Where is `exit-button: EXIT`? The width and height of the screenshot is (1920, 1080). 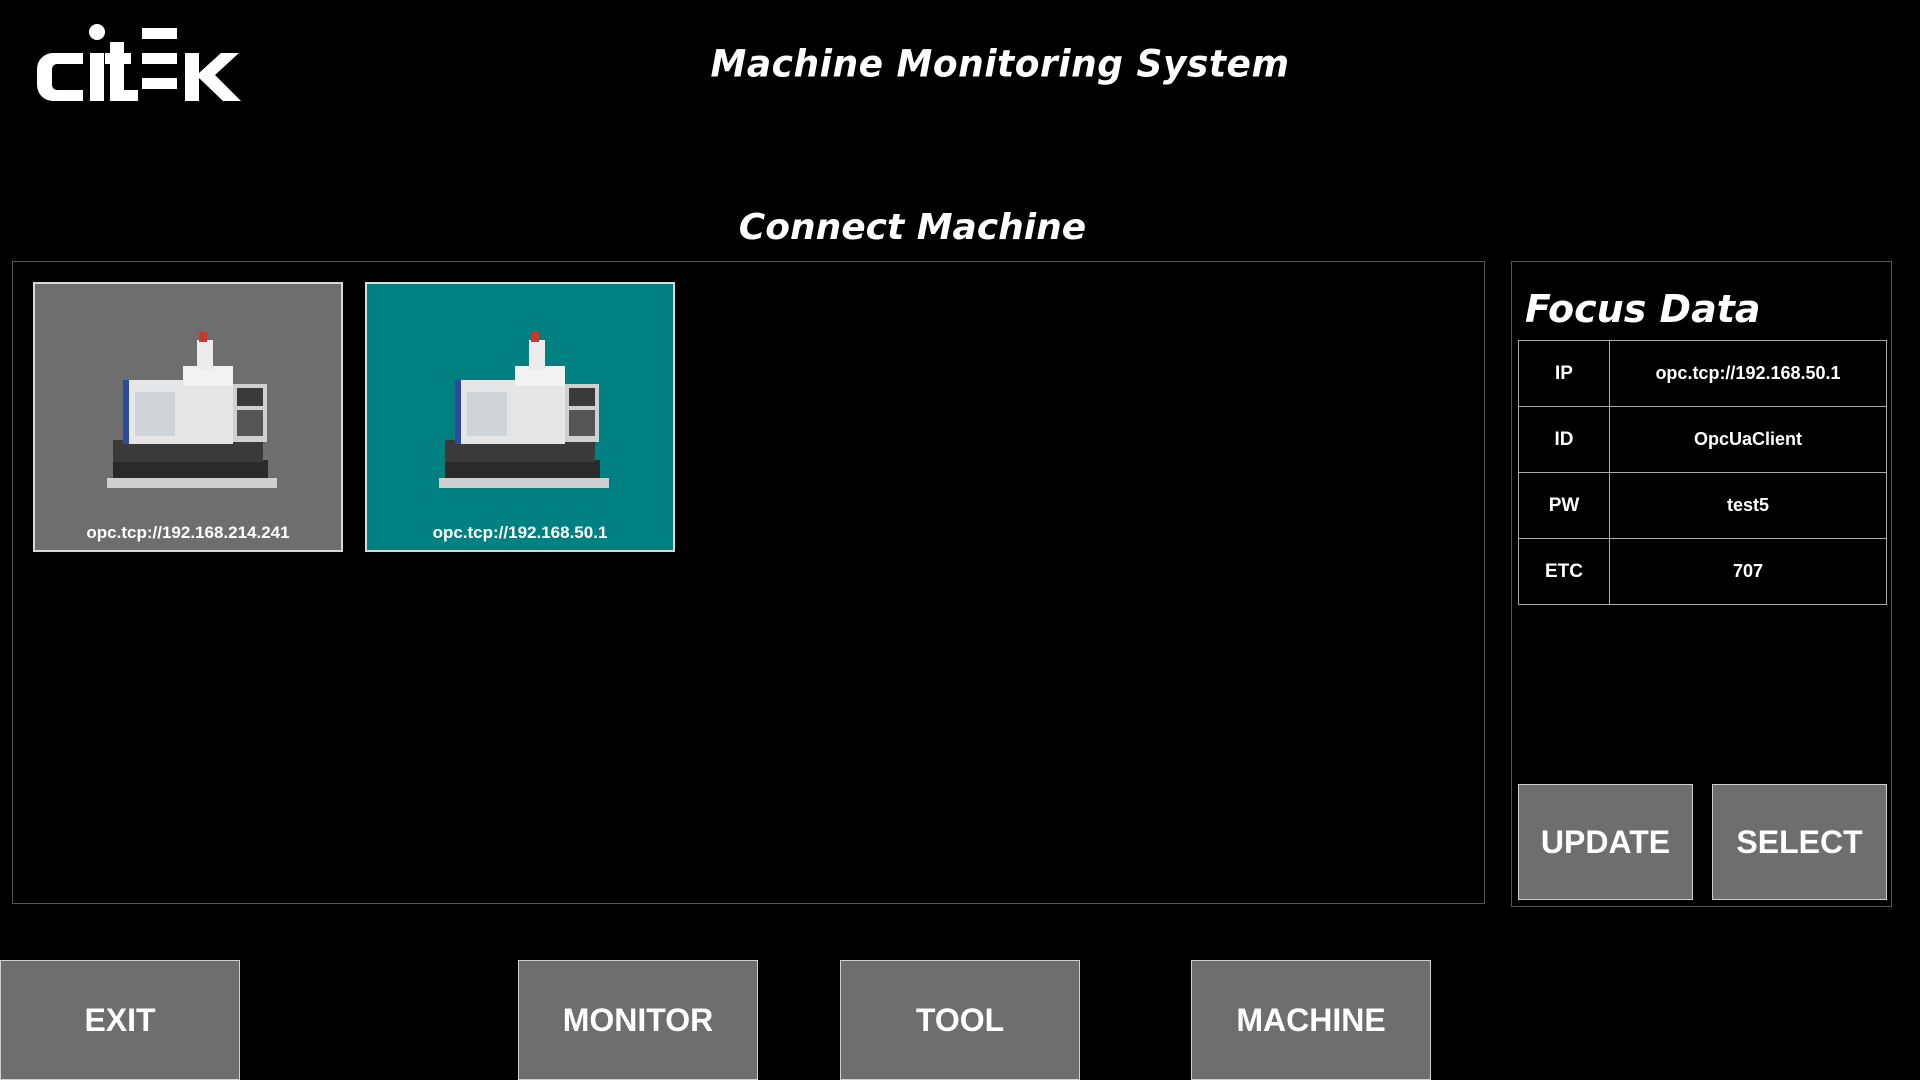 exit-button: EXIT is located at coordinates (120, 1020).